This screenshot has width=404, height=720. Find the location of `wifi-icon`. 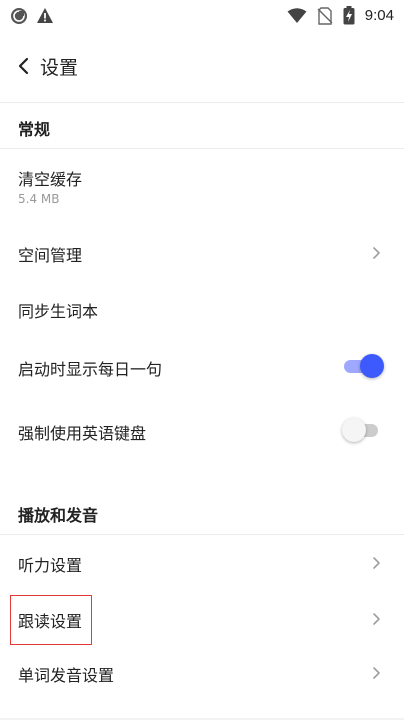

wifi-icon is located at coordinates (297, 15).